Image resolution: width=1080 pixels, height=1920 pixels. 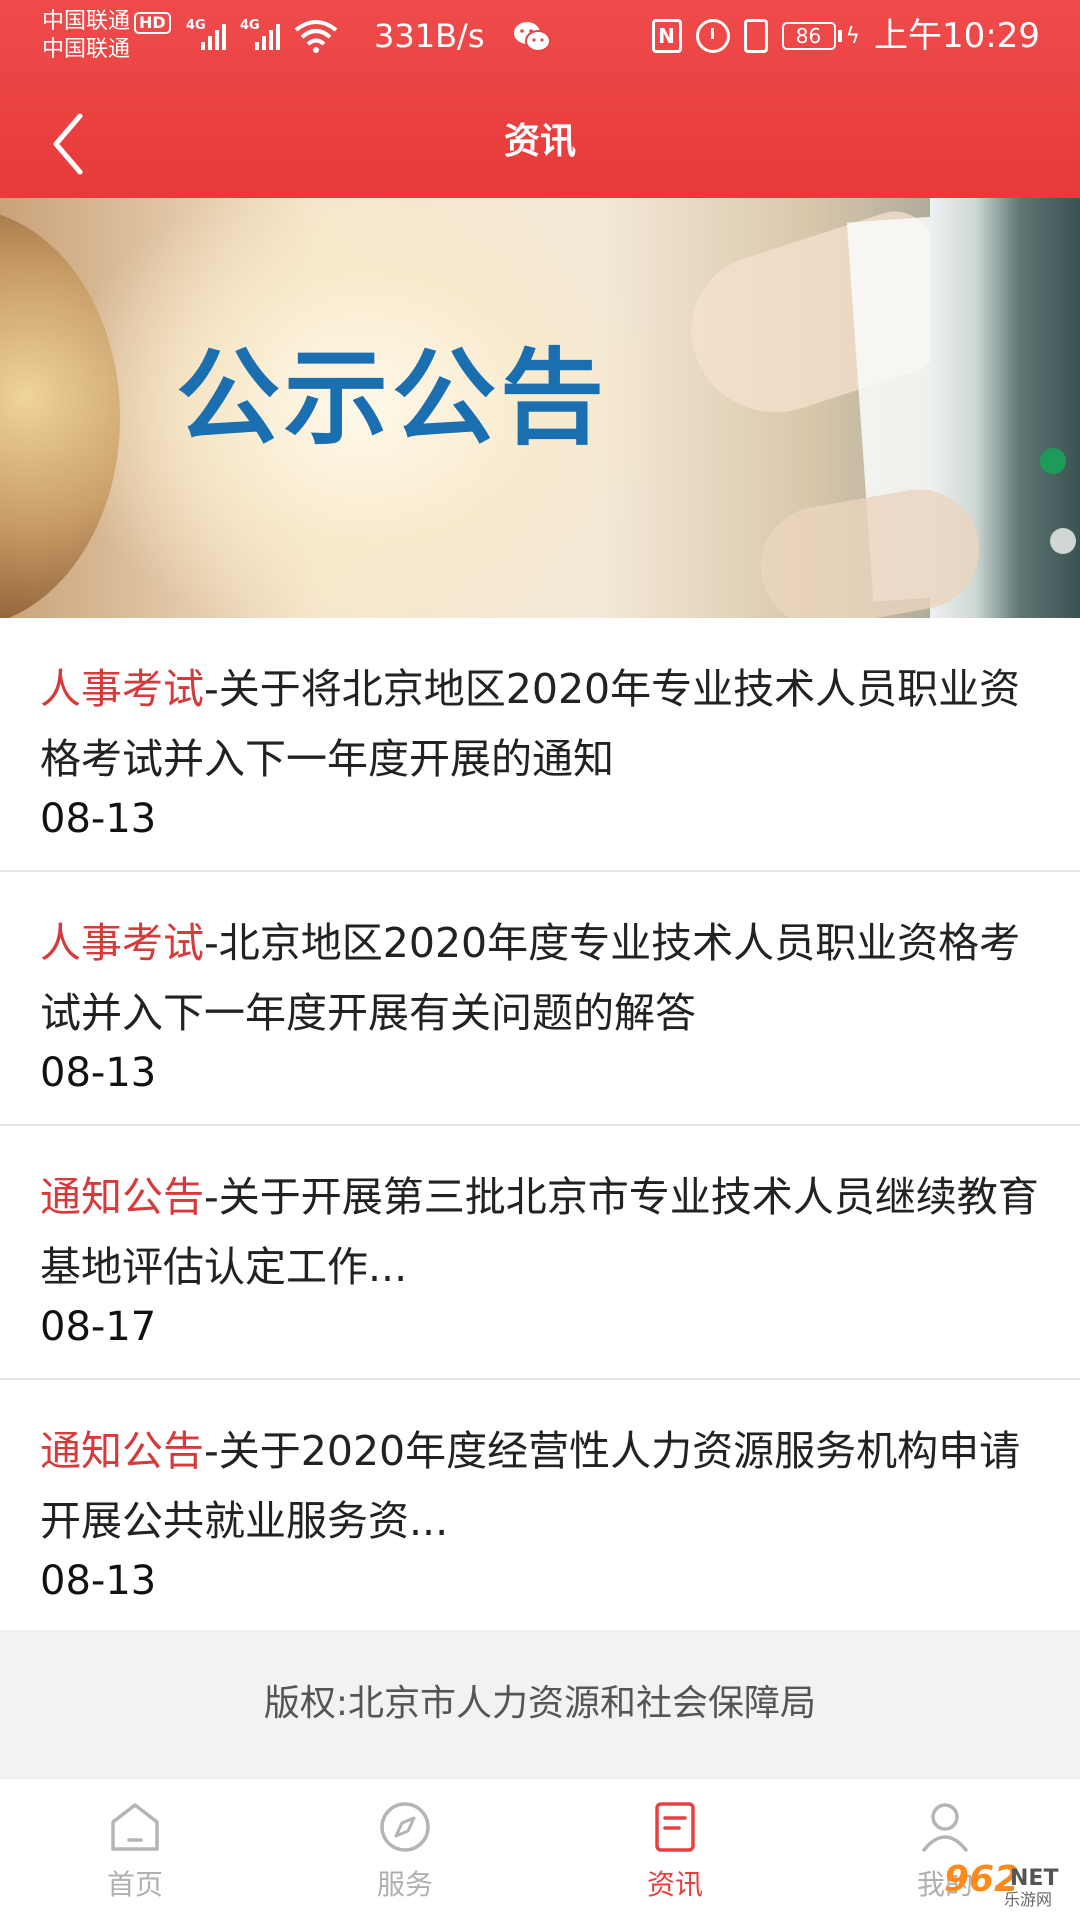 I want to click on copyright-footer: 版权:北京市人力资源和社会保障局, so click(x=540, y=1704).